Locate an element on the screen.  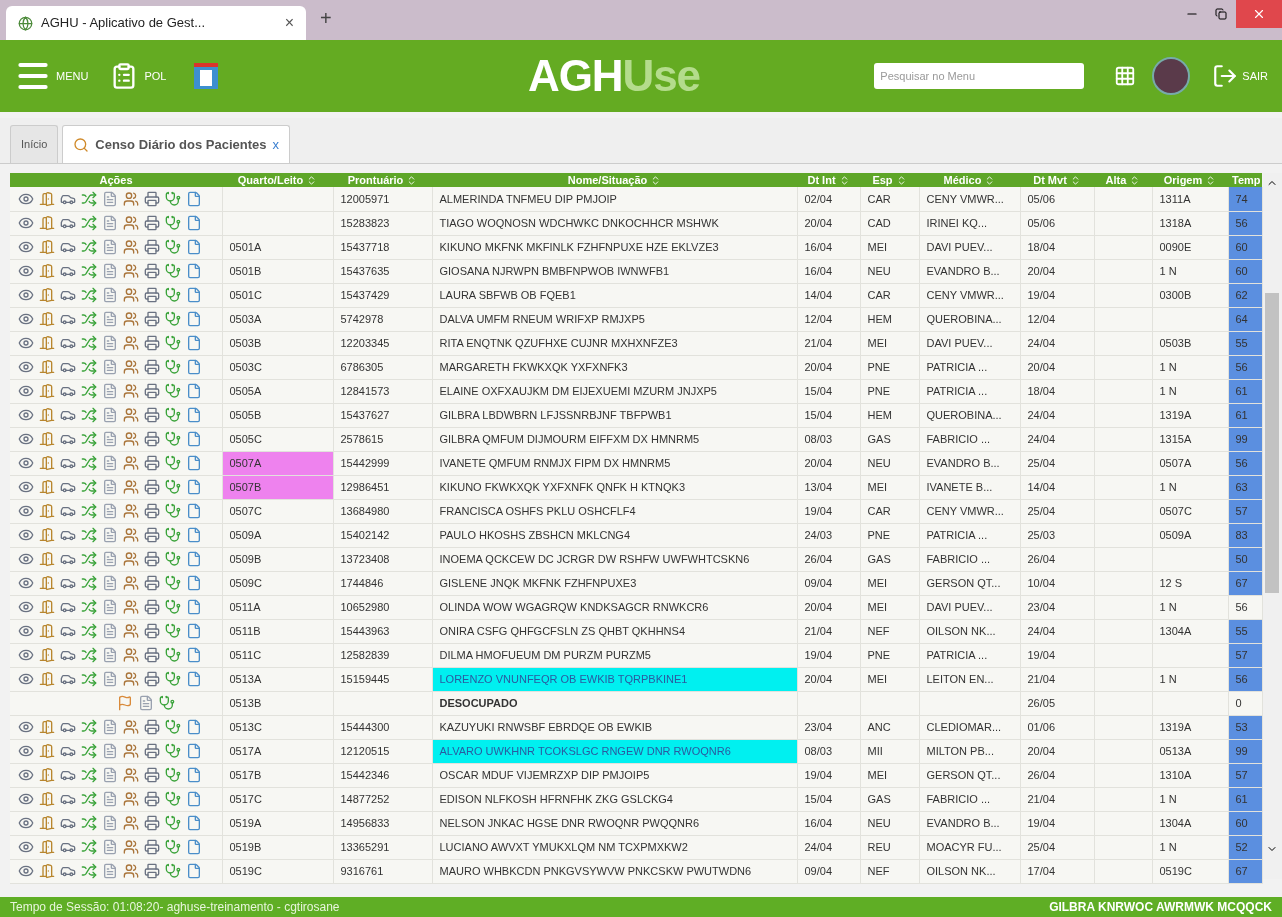
new-tab-button: + is located at coordinates (326, 18).